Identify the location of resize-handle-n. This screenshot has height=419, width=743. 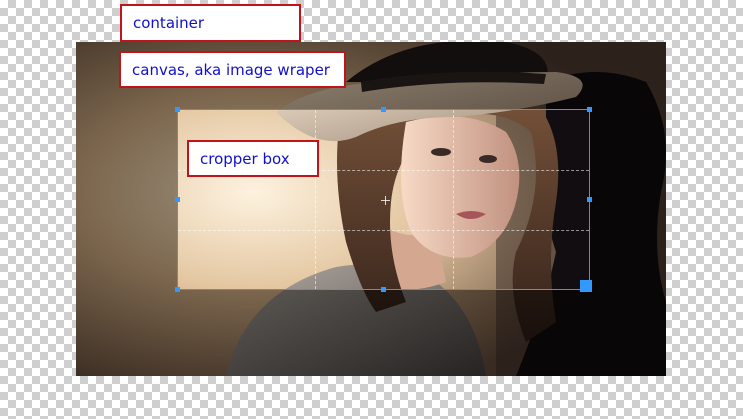
(383, 109).